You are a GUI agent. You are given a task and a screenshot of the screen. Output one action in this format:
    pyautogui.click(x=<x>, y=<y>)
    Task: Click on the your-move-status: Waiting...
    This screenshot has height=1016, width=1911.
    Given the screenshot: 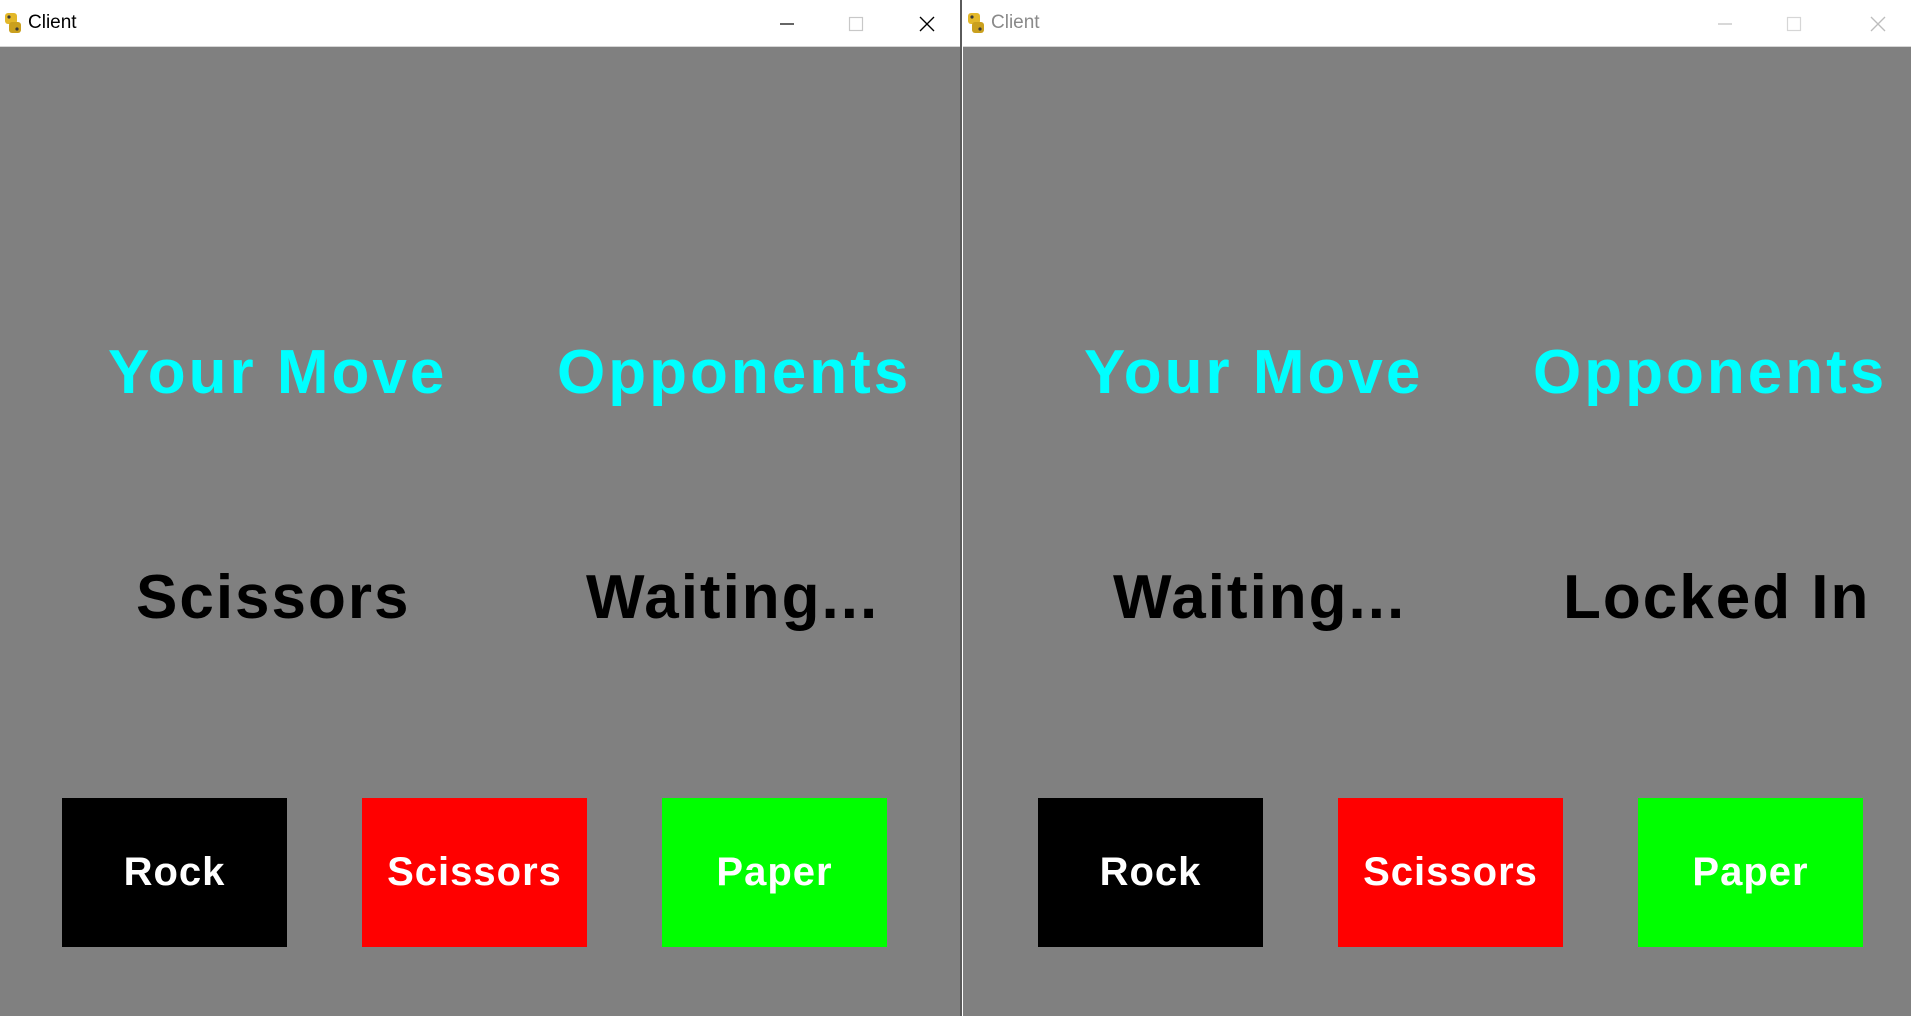 What is the action you would take?
    pyautogui.click(x=1260, y=597)
    